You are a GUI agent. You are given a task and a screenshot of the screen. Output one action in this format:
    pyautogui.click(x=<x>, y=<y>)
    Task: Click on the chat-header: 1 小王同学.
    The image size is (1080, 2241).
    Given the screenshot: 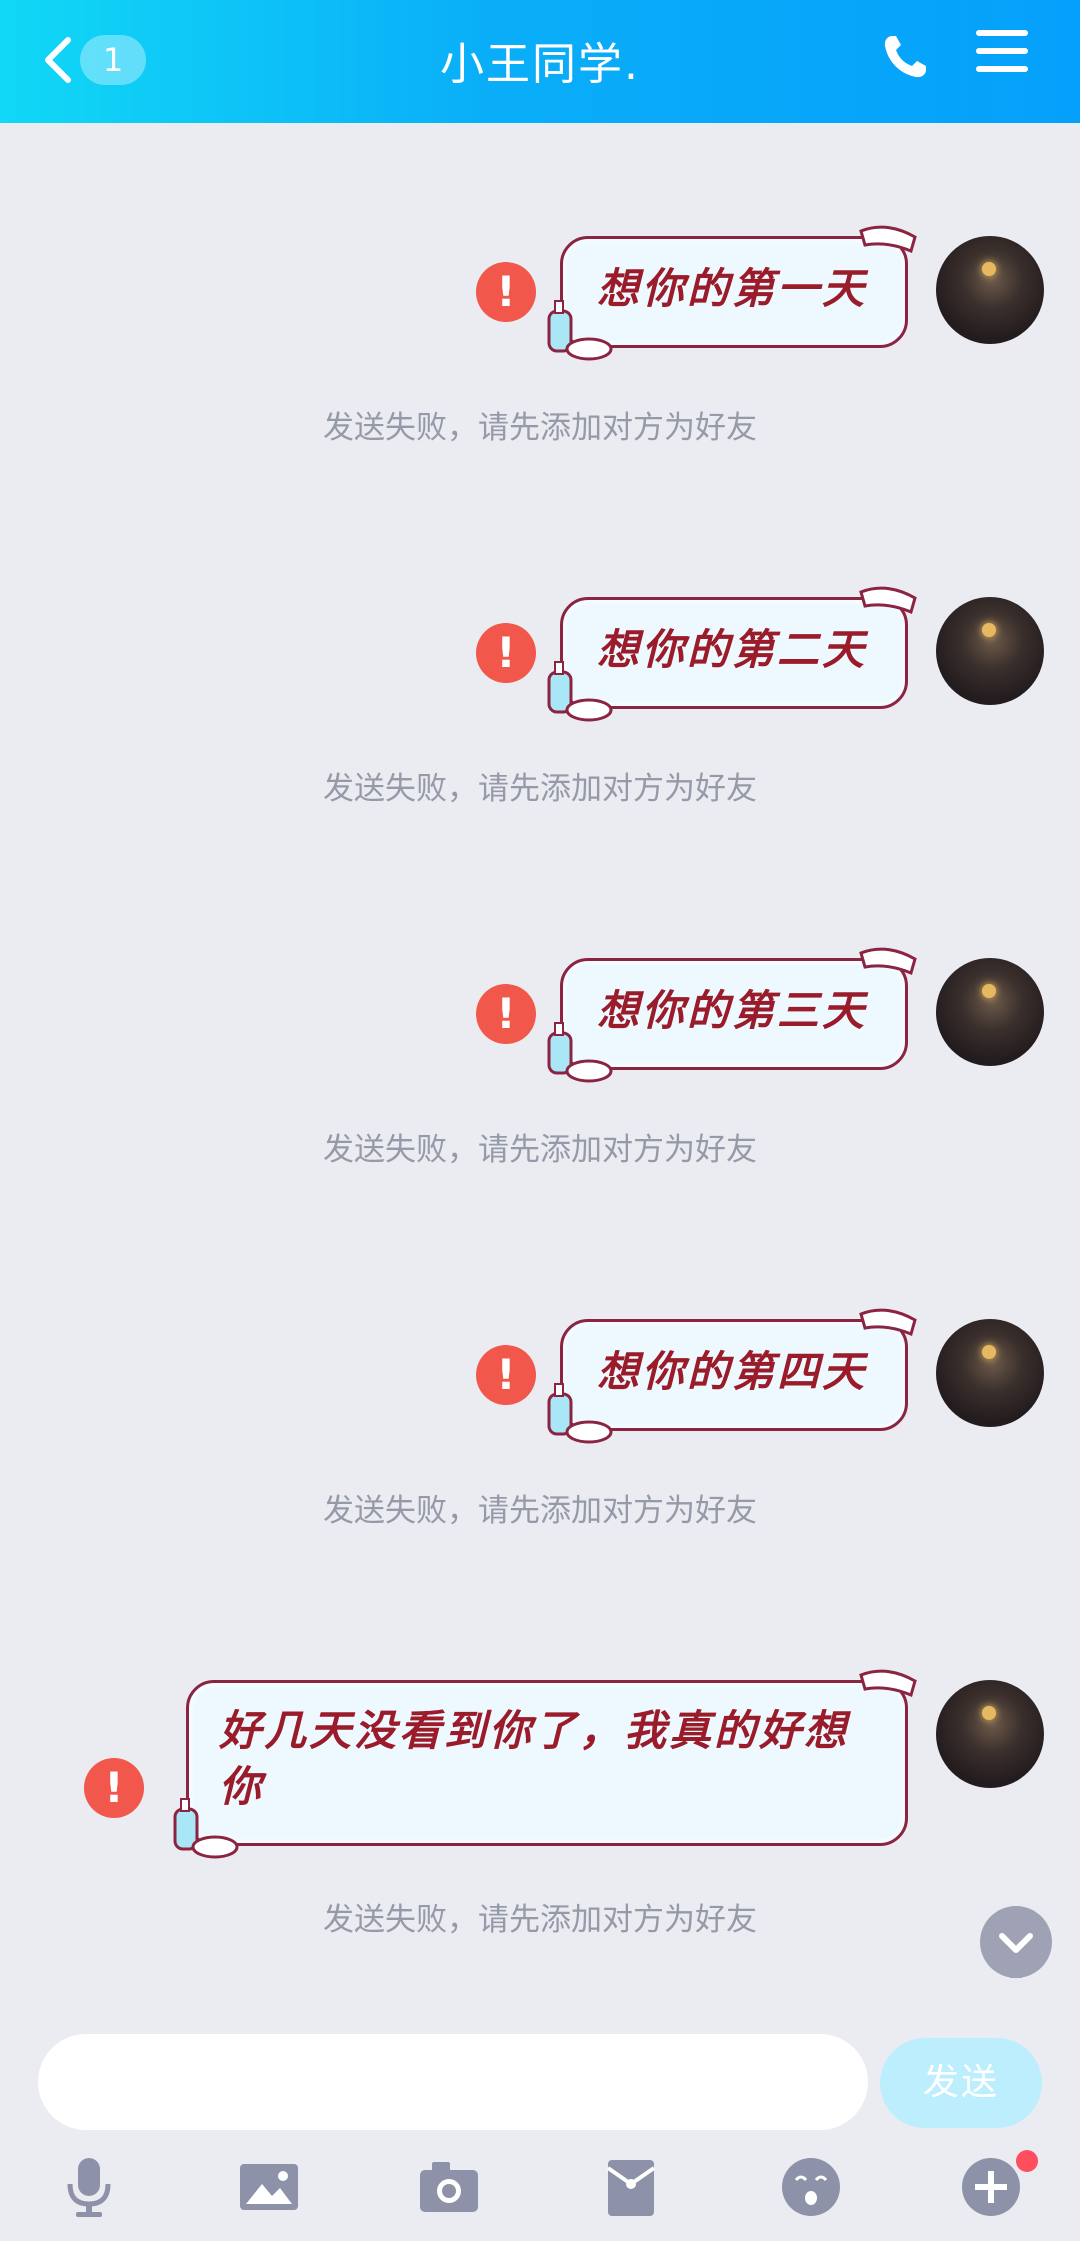 What is the action you would take?
    pyautogui.click(x=540, y=61)
    